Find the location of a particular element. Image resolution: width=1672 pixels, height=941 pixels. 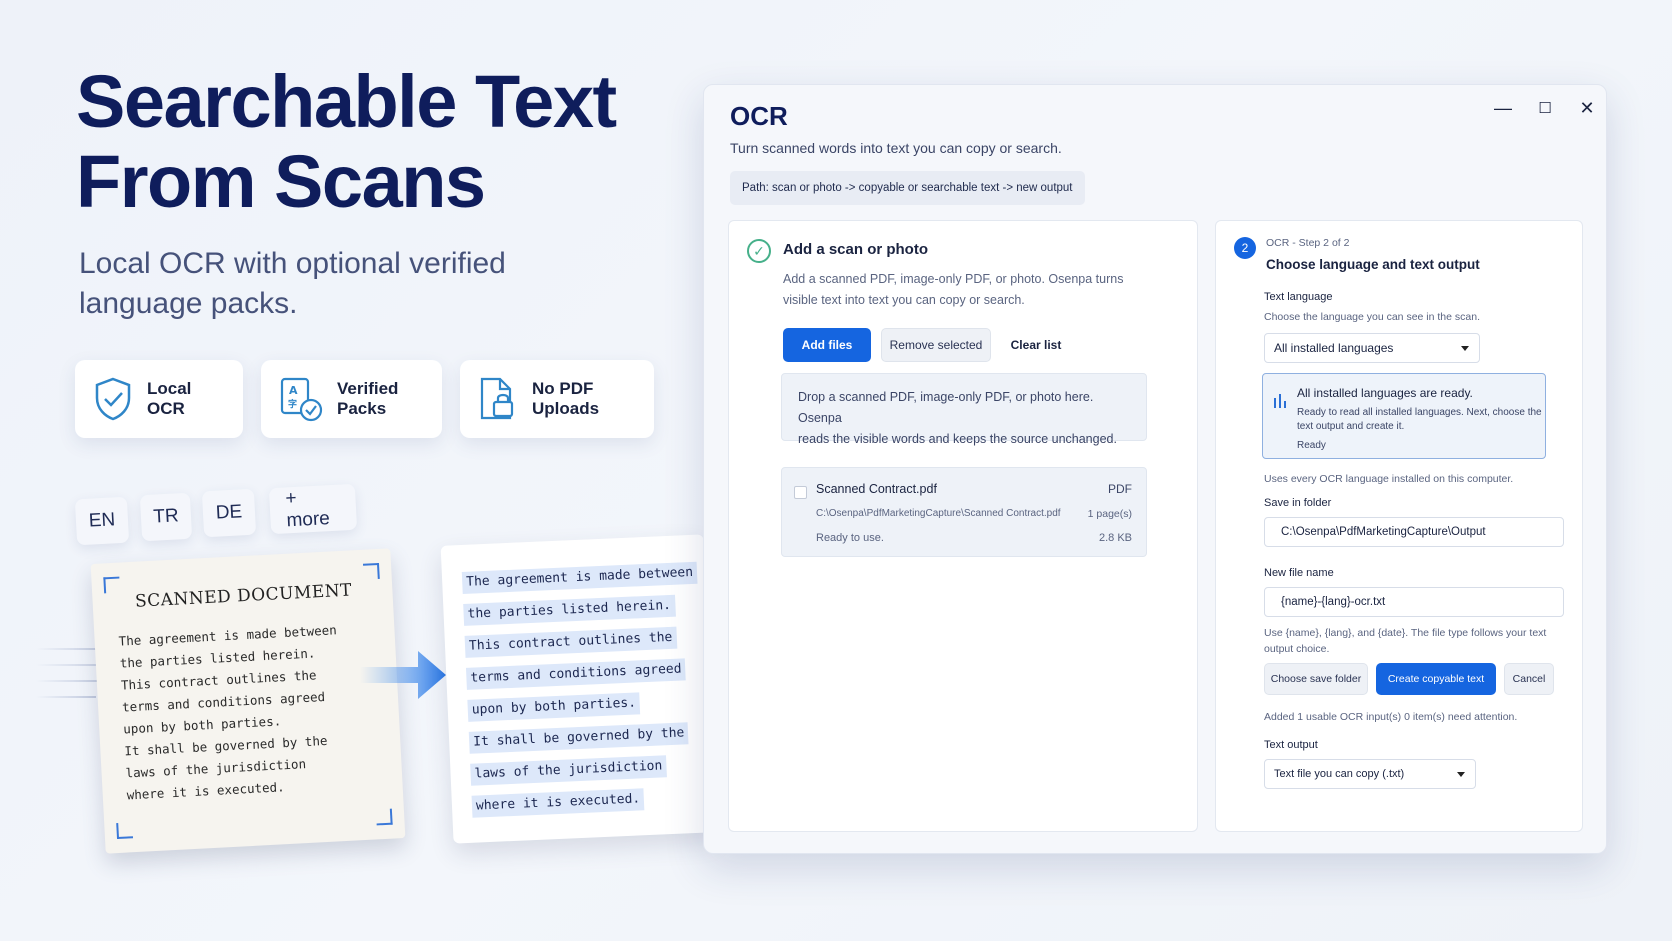

choose-save-folder-button: Choose save folder is located at coordinates (1316, 679).